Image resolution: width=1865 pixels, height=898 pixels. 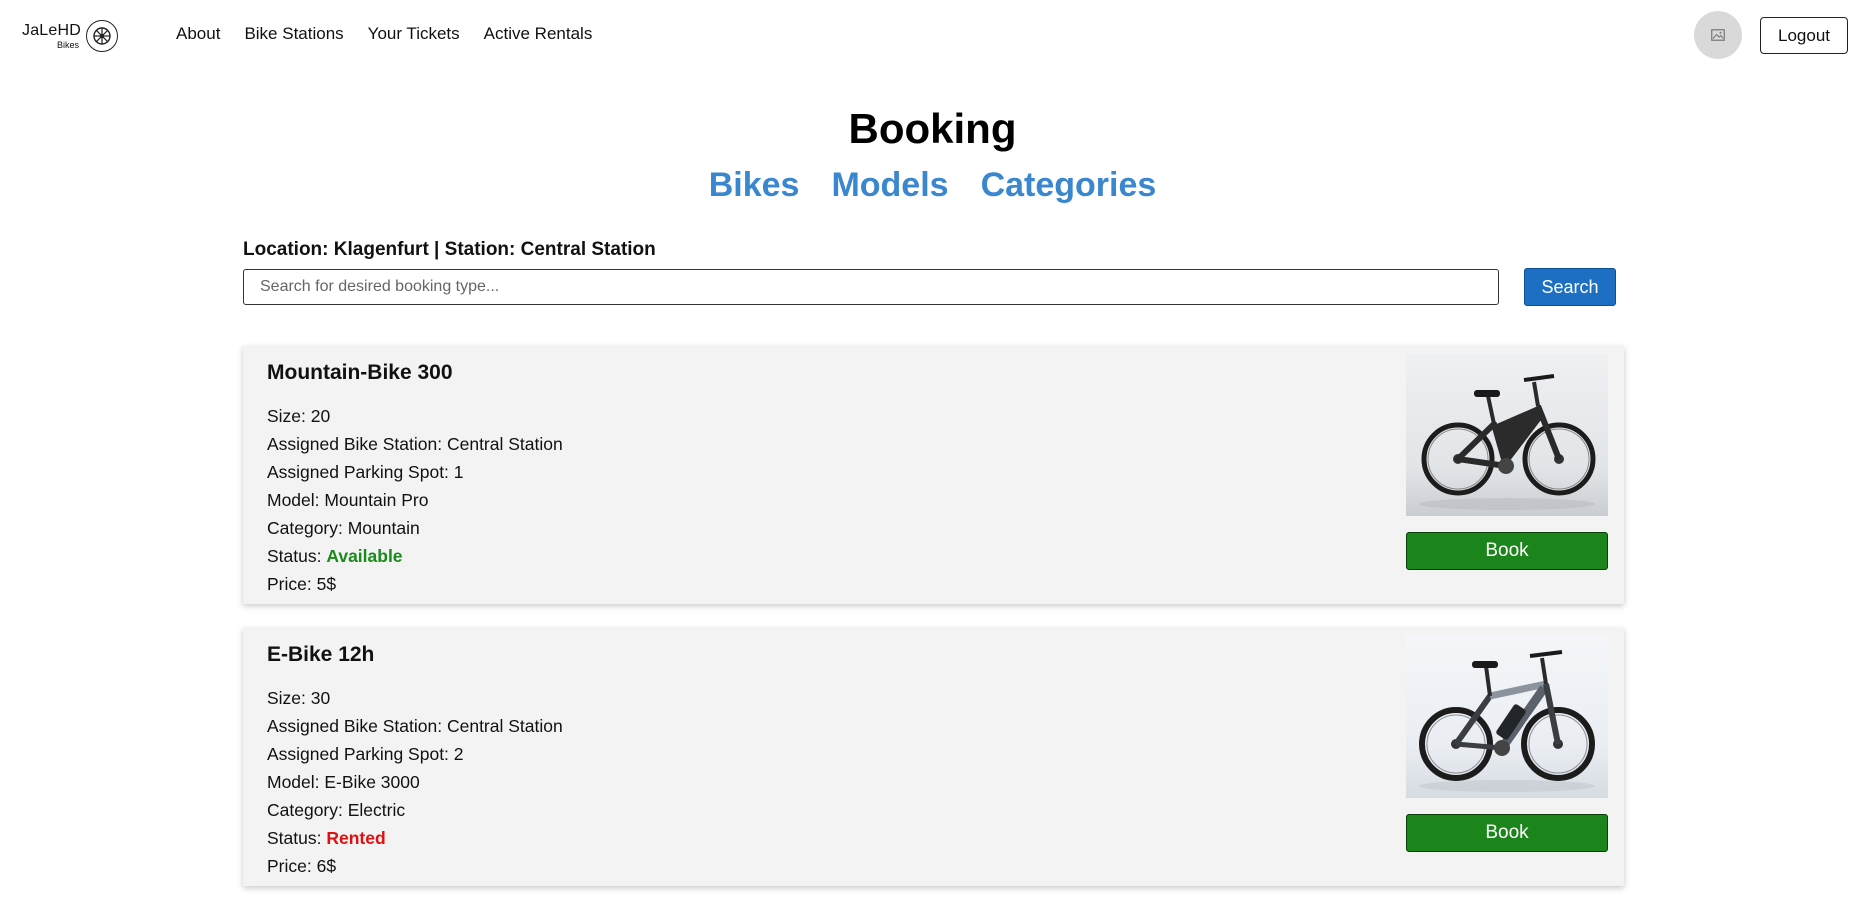 What do you see at coordinates (299, 698) in the screenshot?
I see `bike-size: Size: 30` at bounding box center [299, 698].